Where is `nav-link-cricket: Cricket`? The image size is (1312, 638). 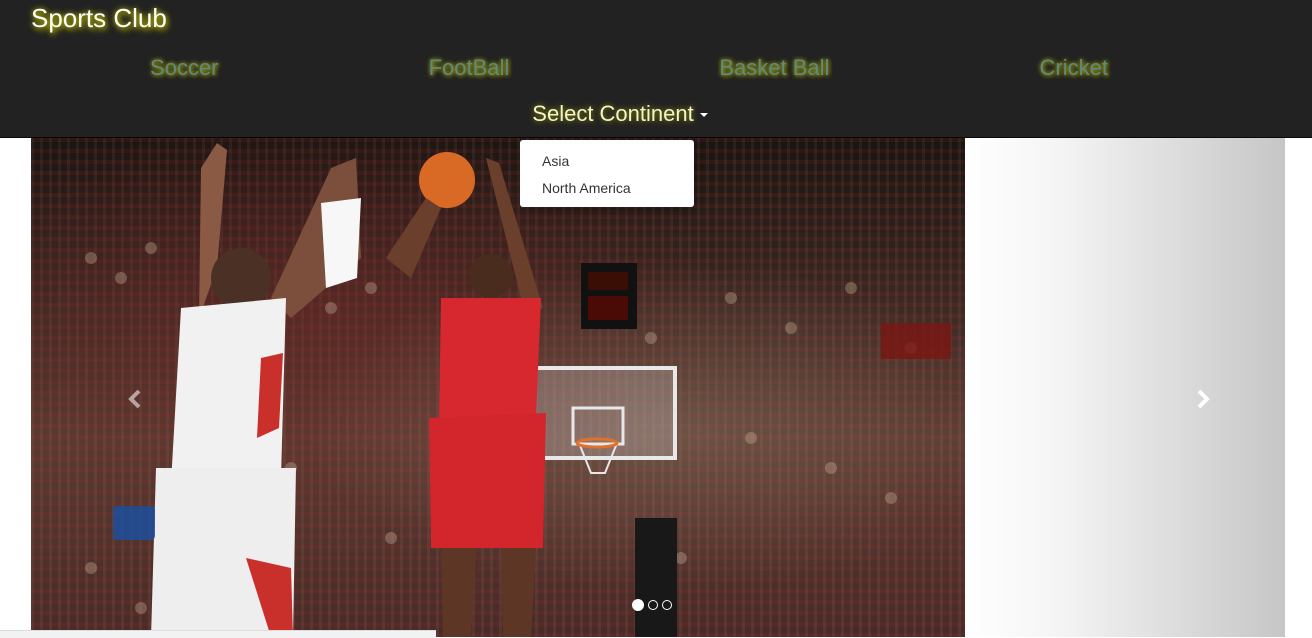
nav-link-cricket: Cricket is located at coordinates (1073, 68).